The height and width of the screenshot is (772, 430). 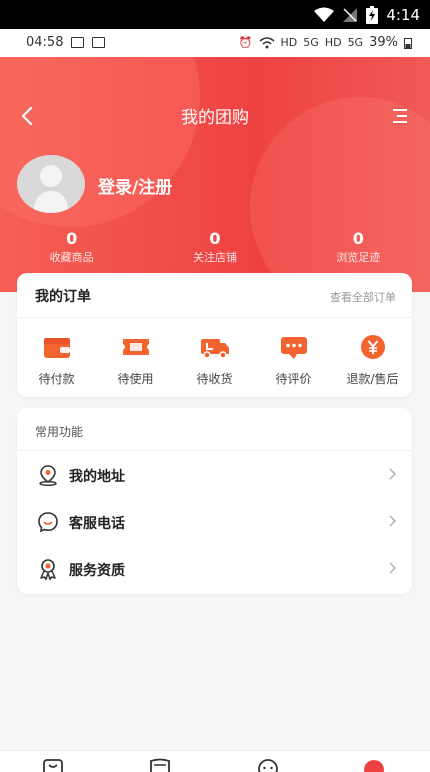 What do you see at coordinates (215, 360) in the screenshot?
I see `order-to-receive: 待收货` at bounding box center [215, 360].